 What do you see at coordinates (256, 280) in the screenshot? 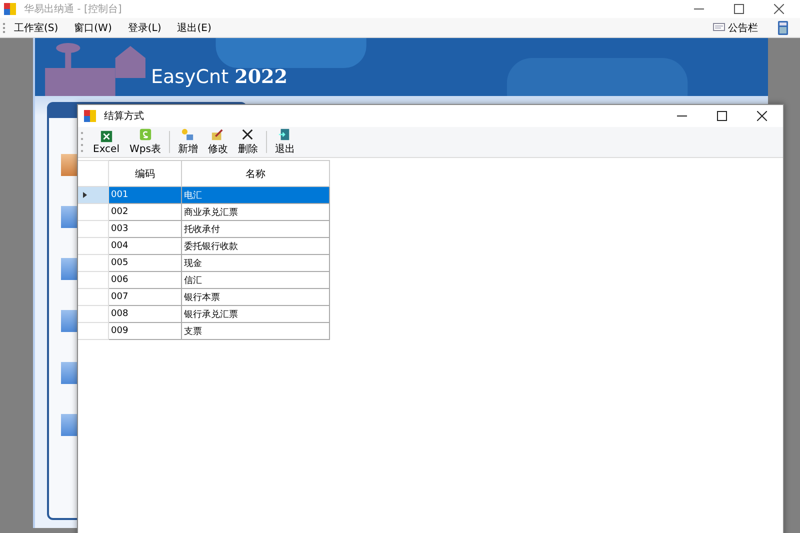
I see `table-cell: 信汇` at bounding box center [256, 280].